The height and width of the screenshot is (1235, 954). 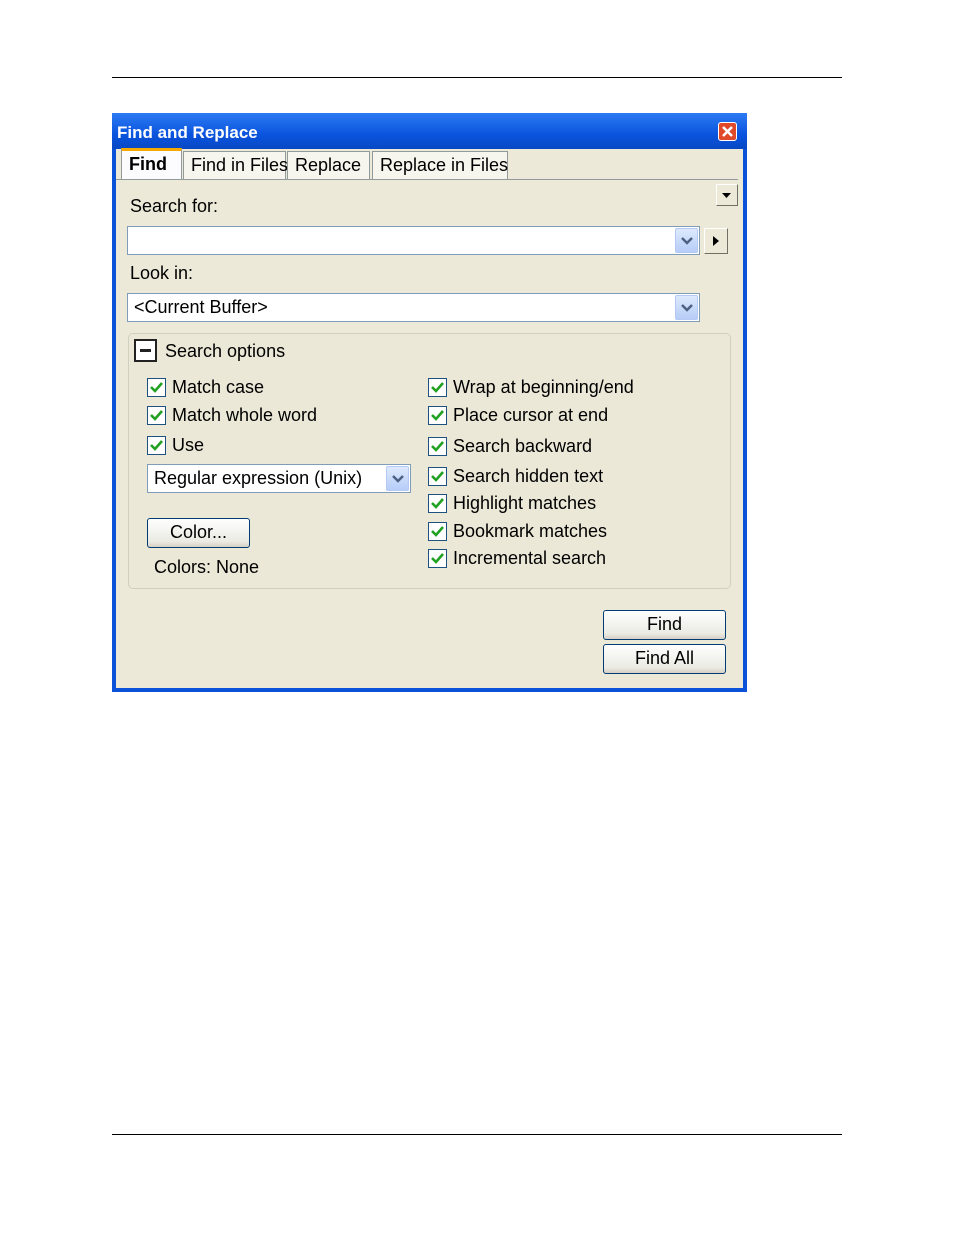 What do you see at coordinates (145, 350) in the screenshot?
I see `collapse-toggle-icon` at bounding box center [145, 350].